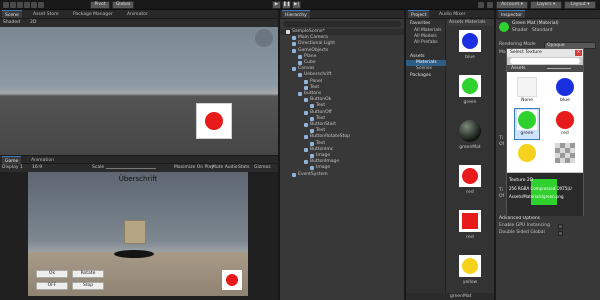 The image size is (600, 300). Describe the element at coordinates (527, 124) in the screenshot. I see `texture-option: green` at that location.